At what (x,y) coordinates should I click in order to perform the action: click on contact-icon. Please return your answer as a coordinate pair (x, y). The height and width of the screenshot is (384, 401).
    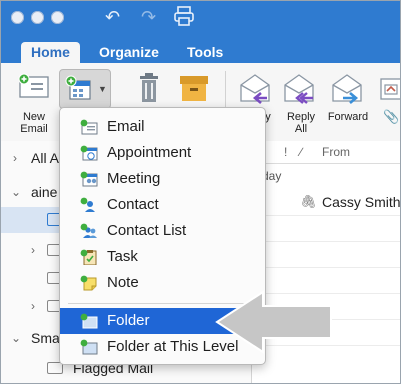
    Looking at the image, I should click on (87, 204).